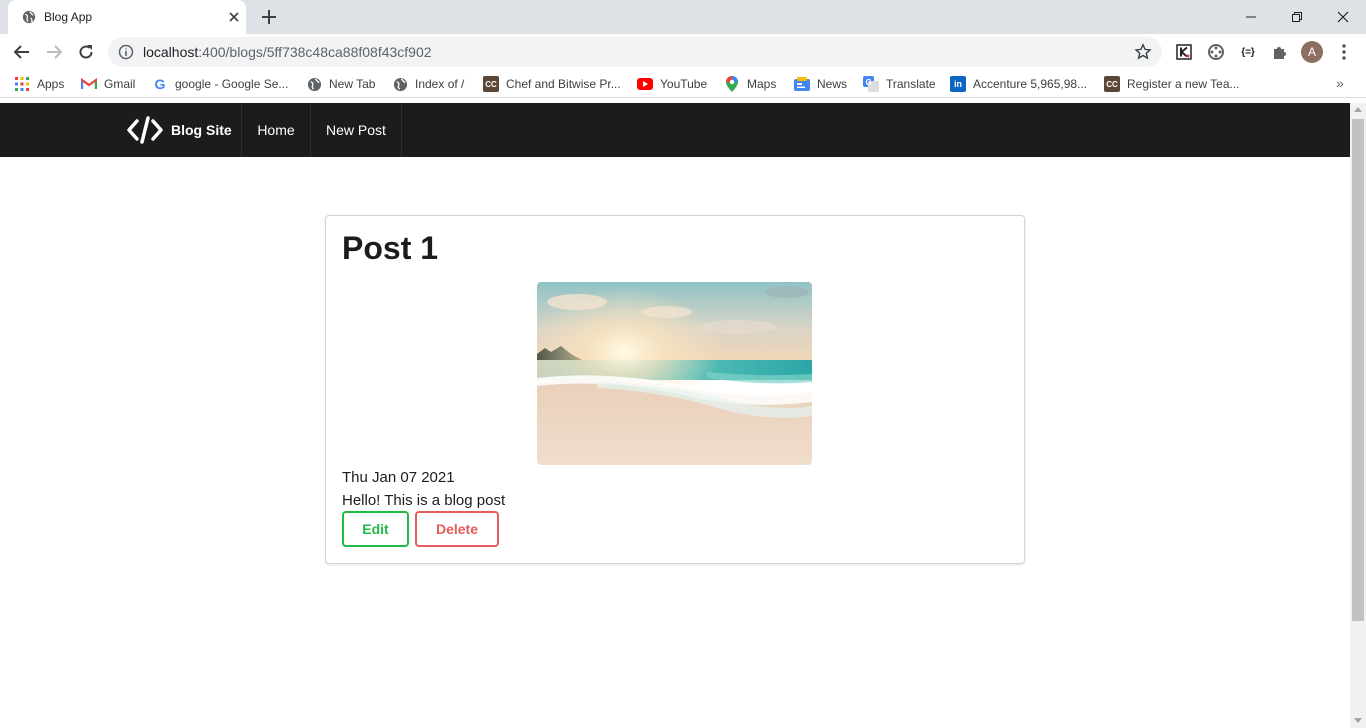 The image size is (1366, 728). What do you see at coordinates (958, 84) in the screenshot?
I see `linkedin-icon: in` at bounding box center [958, 84].